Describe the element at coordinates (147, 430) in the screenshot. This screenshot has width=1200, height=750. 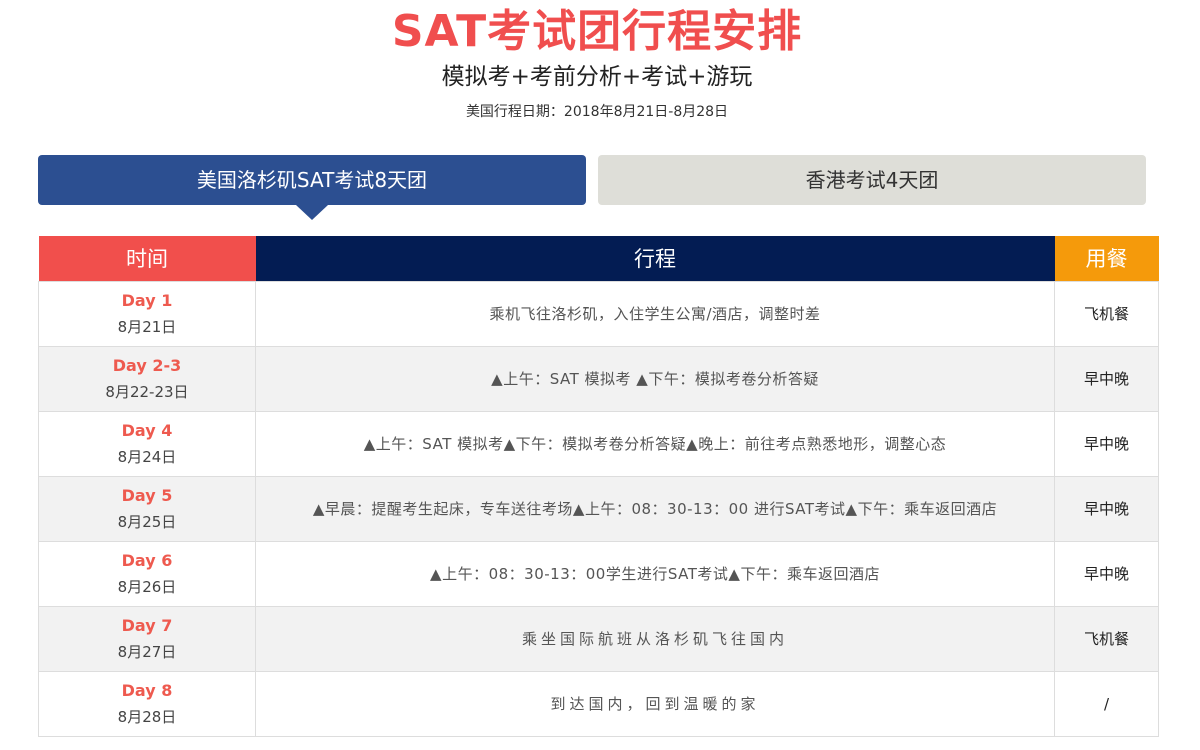
I see `day-label: Day 4` at that location.